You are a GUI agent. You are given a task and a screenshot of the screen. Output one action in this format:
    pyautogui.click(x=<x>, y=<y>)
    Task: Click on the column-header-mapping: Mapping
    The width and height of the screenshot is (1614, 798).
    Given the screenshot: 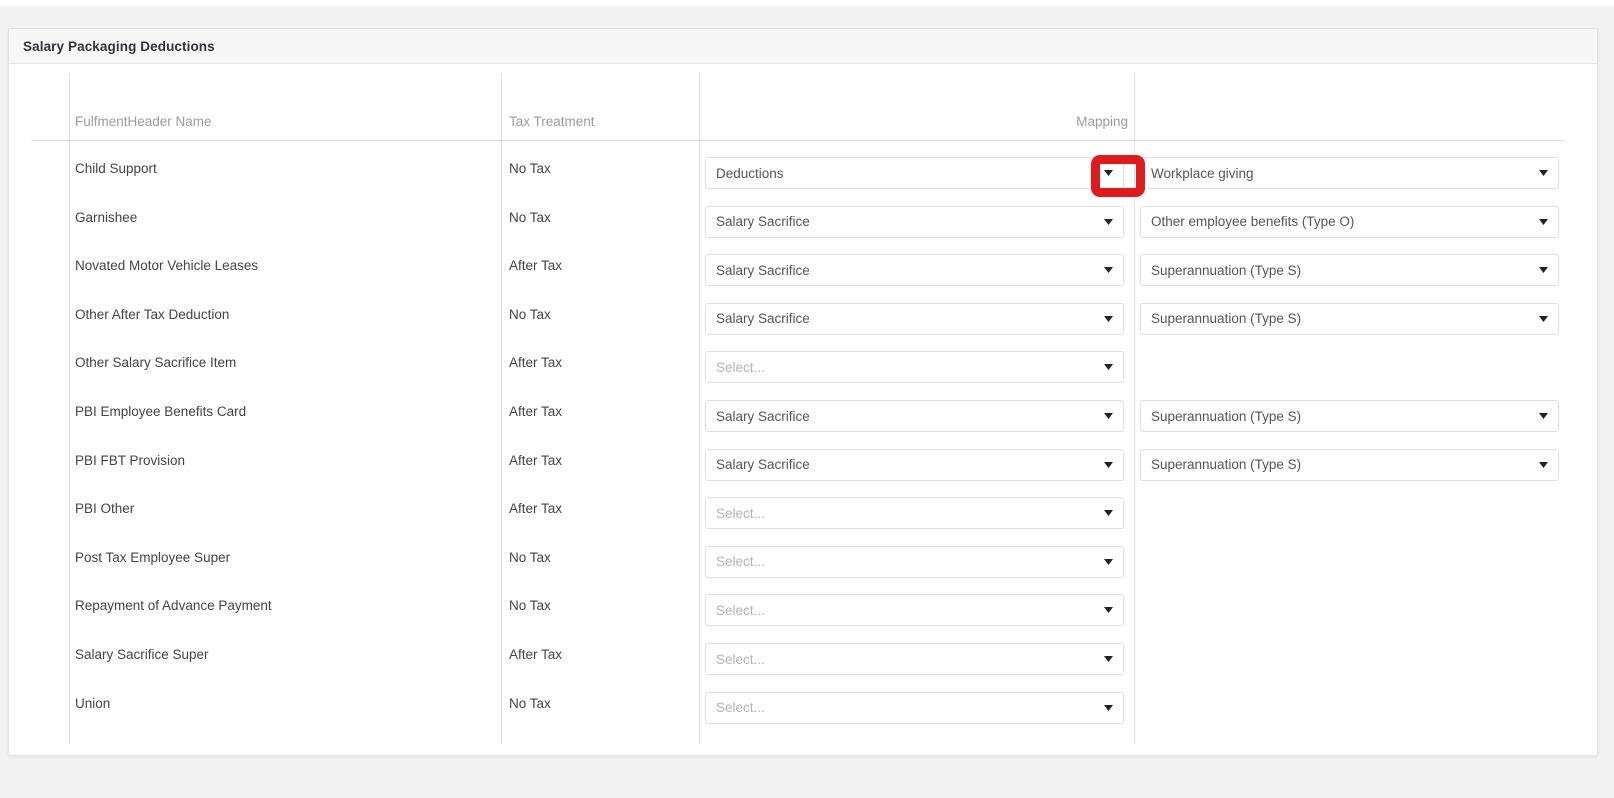 What is the action you would take?
    pyautogui.click(x=1102, y=121)
    